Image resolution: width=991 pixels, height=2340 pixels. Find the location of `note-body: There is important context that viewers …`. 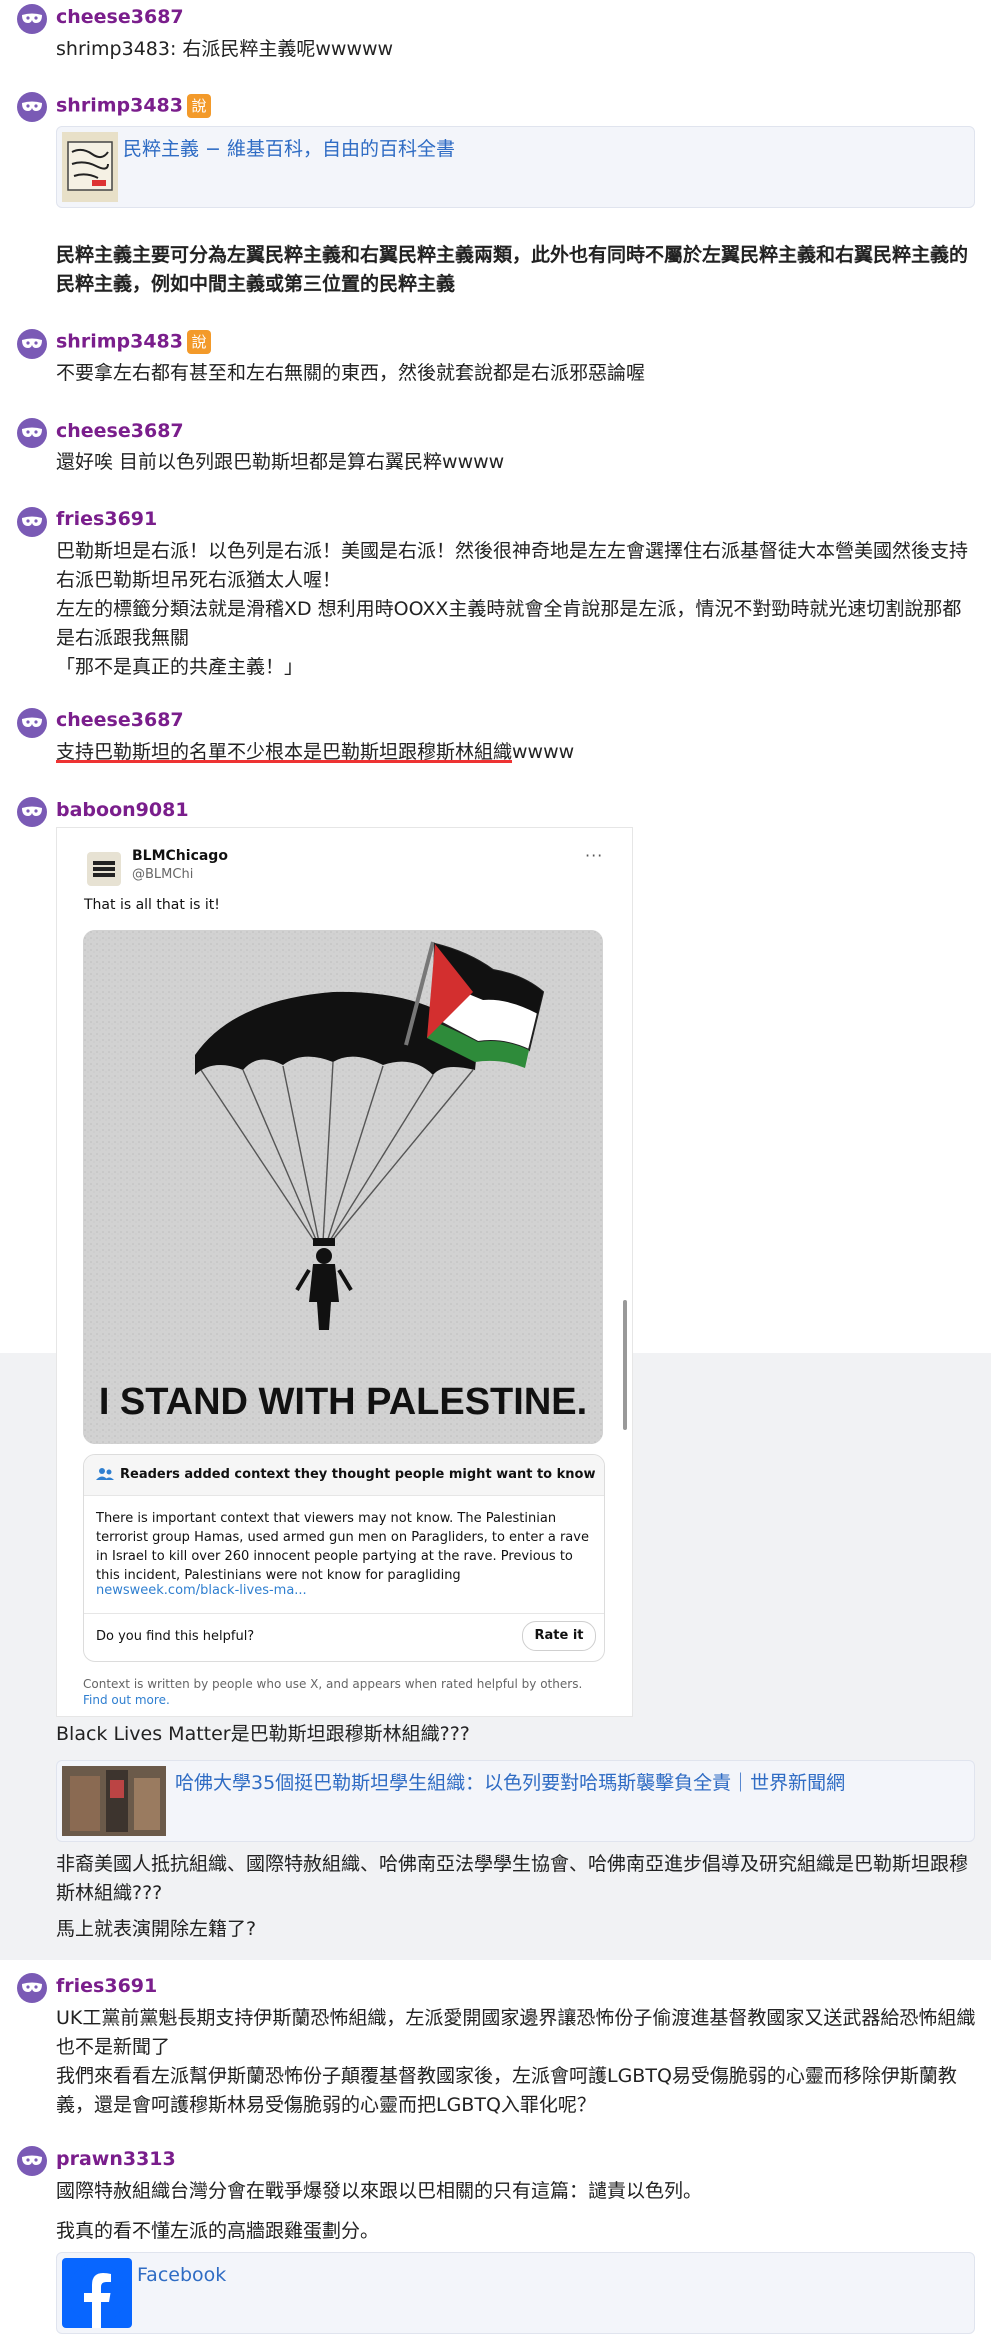

note-body: There is important context that viewers … is located at coordinates (342, 1547).